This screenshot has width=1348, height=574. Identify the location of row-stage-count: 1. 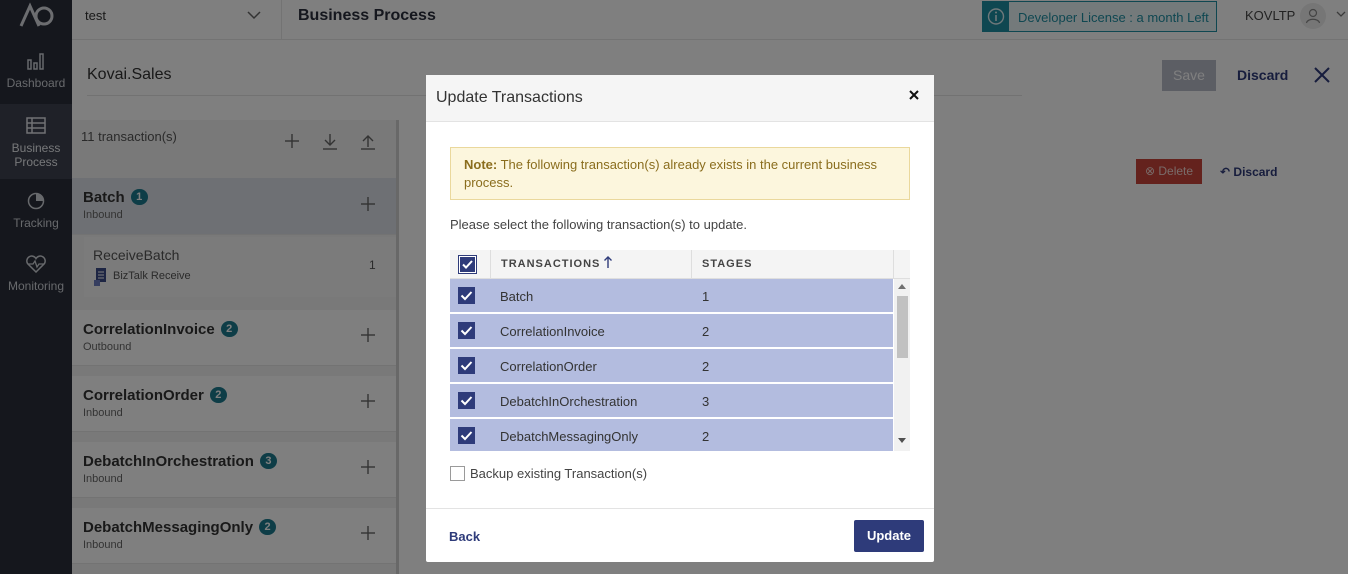
(706, 296).